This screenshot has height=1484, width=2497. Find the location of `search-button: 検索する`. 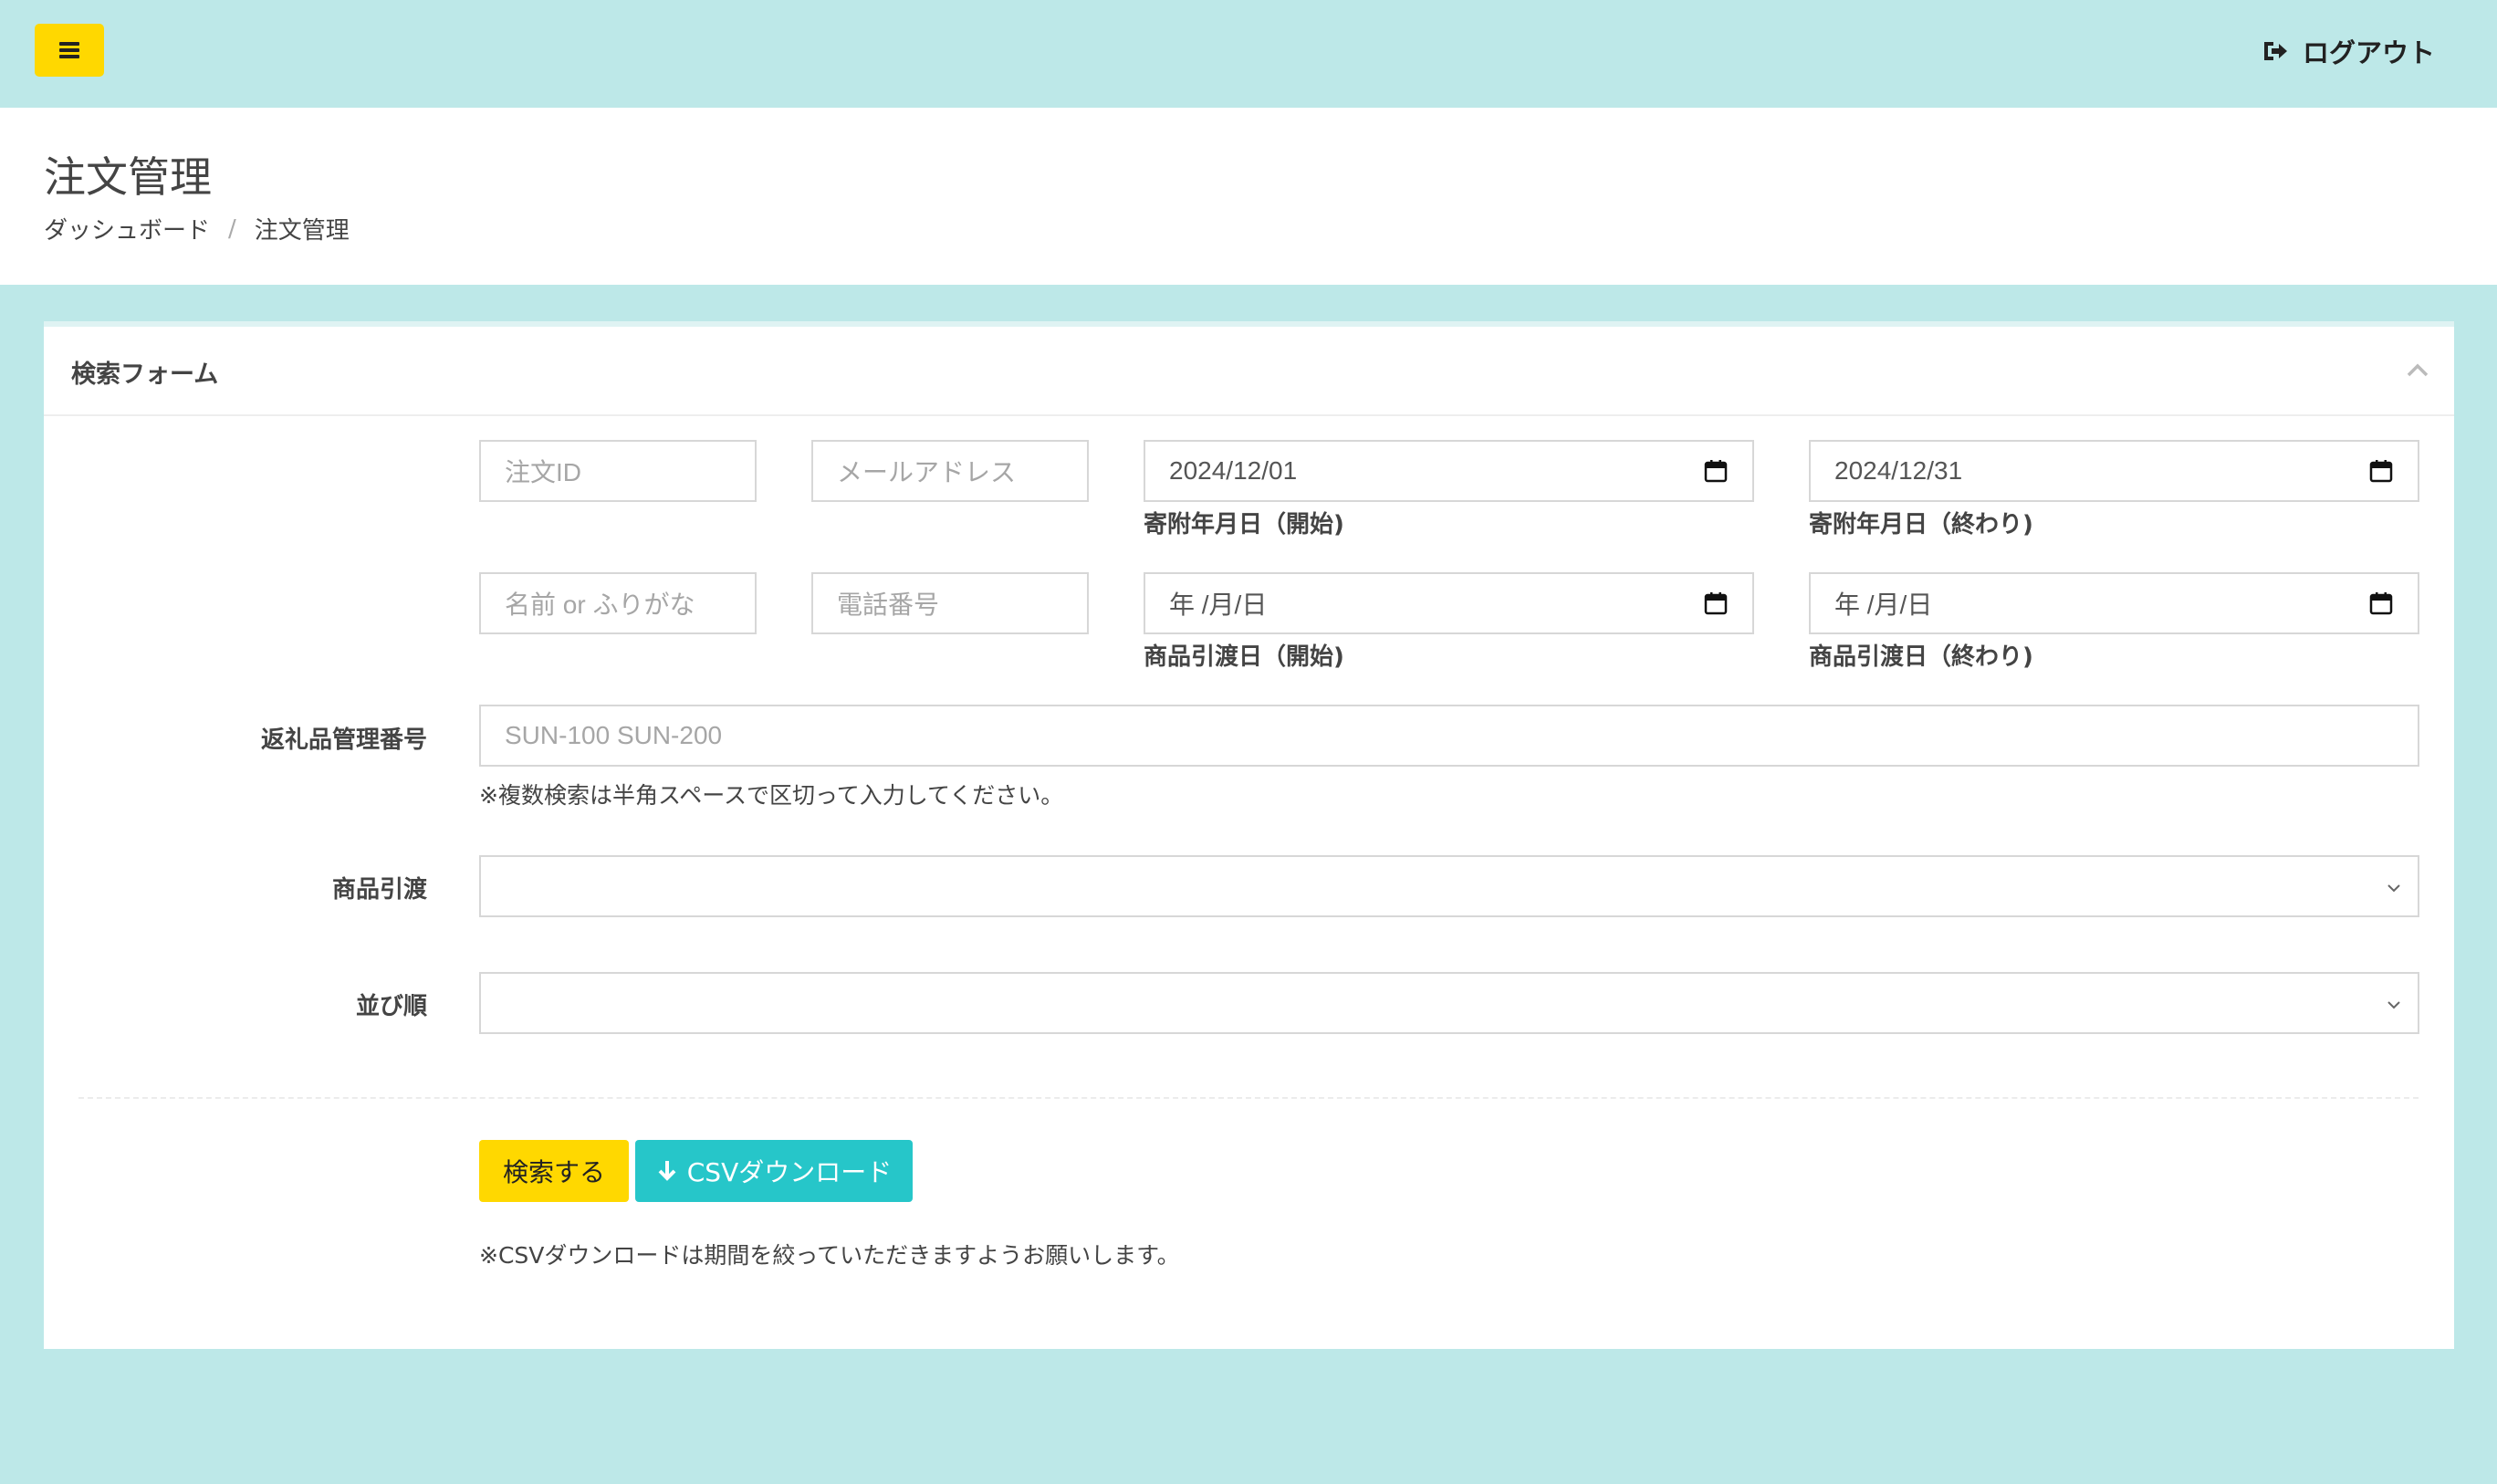

search-button: 検索する is located at coordinates (554, 1171).